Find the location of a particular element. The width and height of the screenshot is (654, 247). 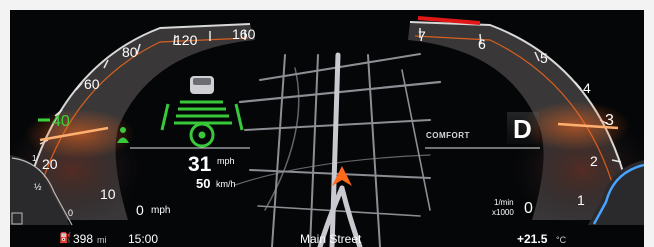

speed-secondary-unit: km/h is located at coordinates (226, 184).